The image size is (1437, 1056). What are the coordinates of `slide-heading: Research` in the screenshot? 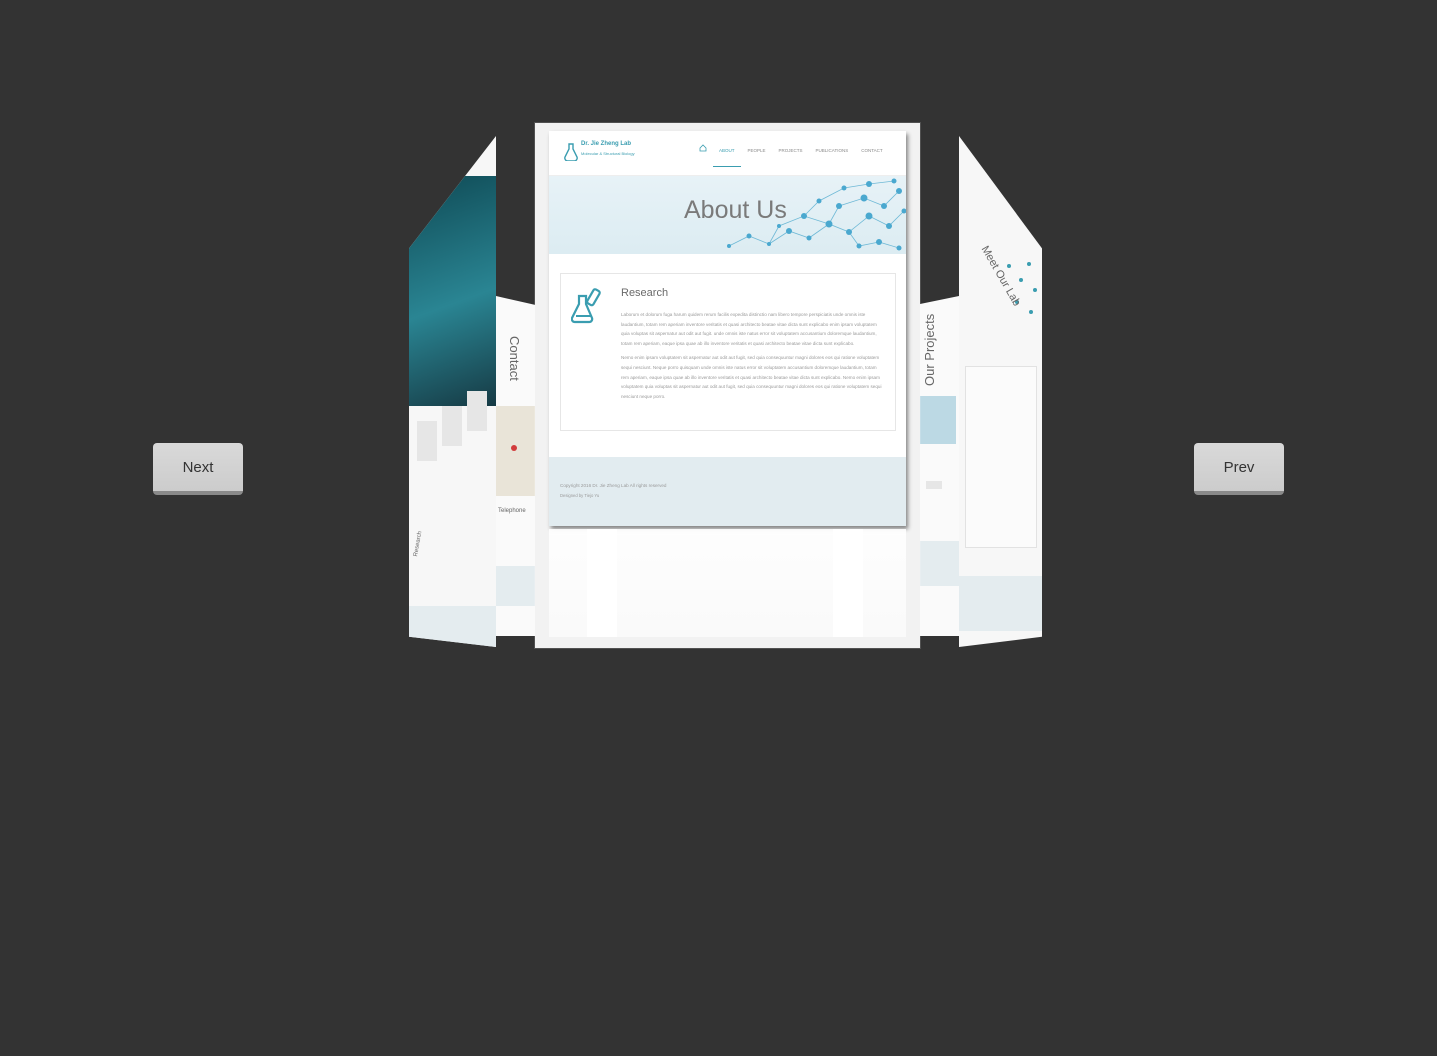 It's located at (418, 544).